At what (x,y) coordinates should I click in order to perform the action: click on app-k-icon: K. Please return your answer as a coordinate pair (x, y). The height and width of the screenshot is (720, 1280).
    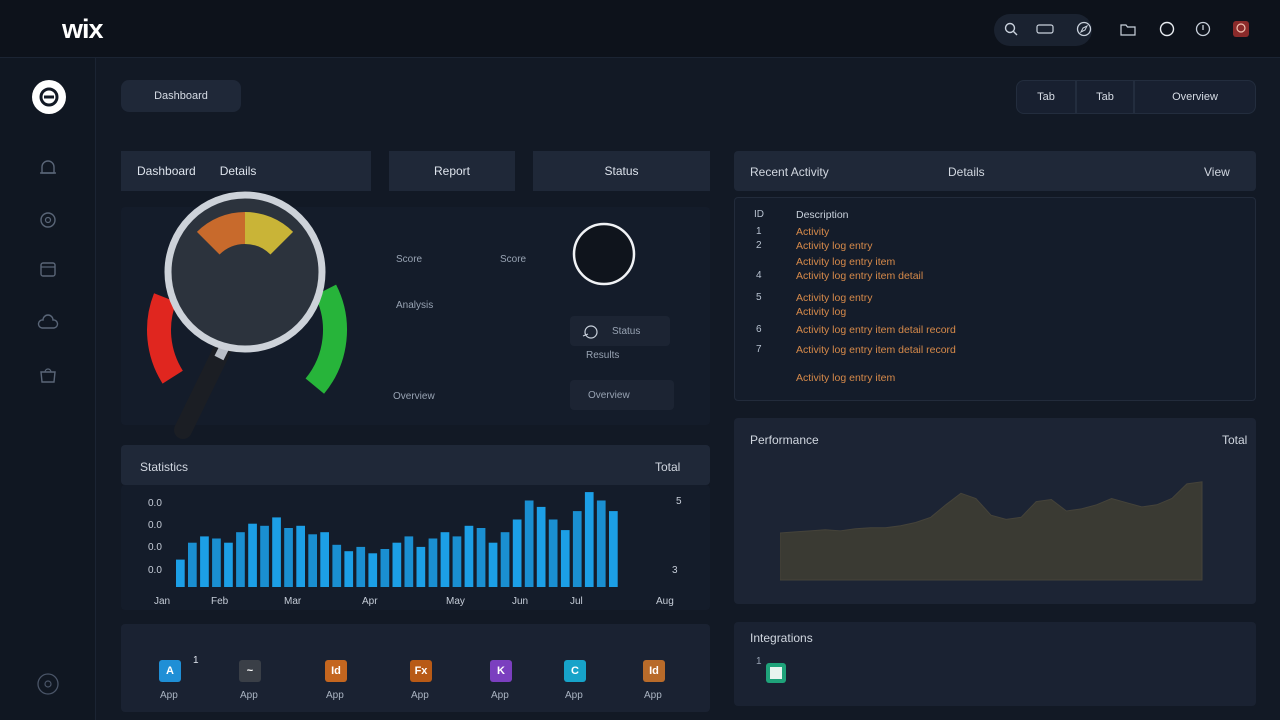
    Looking at the image, I should click on (501, 671).